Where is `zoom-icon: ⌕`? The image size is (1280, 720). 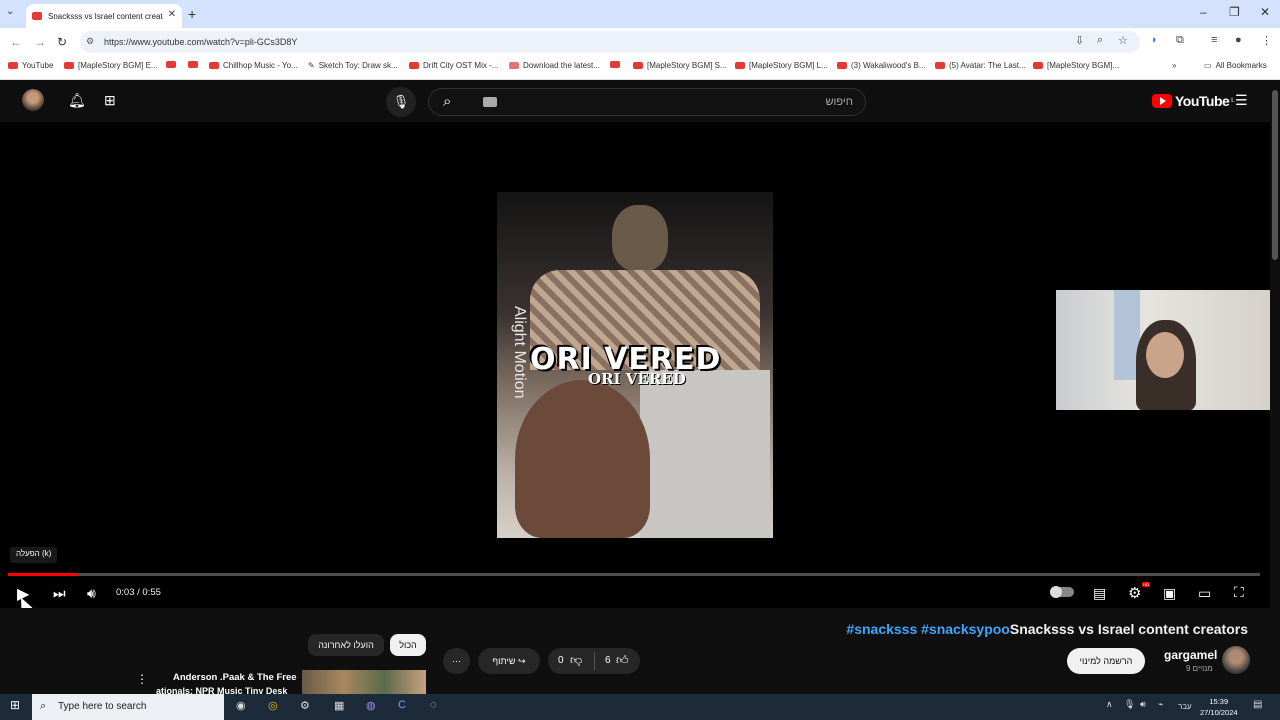 zoom-icon: ⌕ is located at coordinates (1100, 40).